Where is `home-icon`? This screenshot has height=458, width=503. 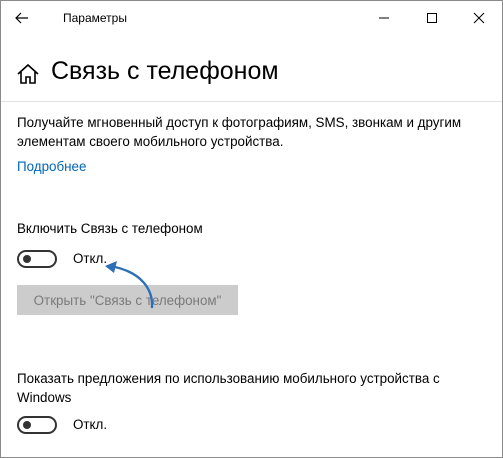
home-icon is located at coordinates (28, 74).